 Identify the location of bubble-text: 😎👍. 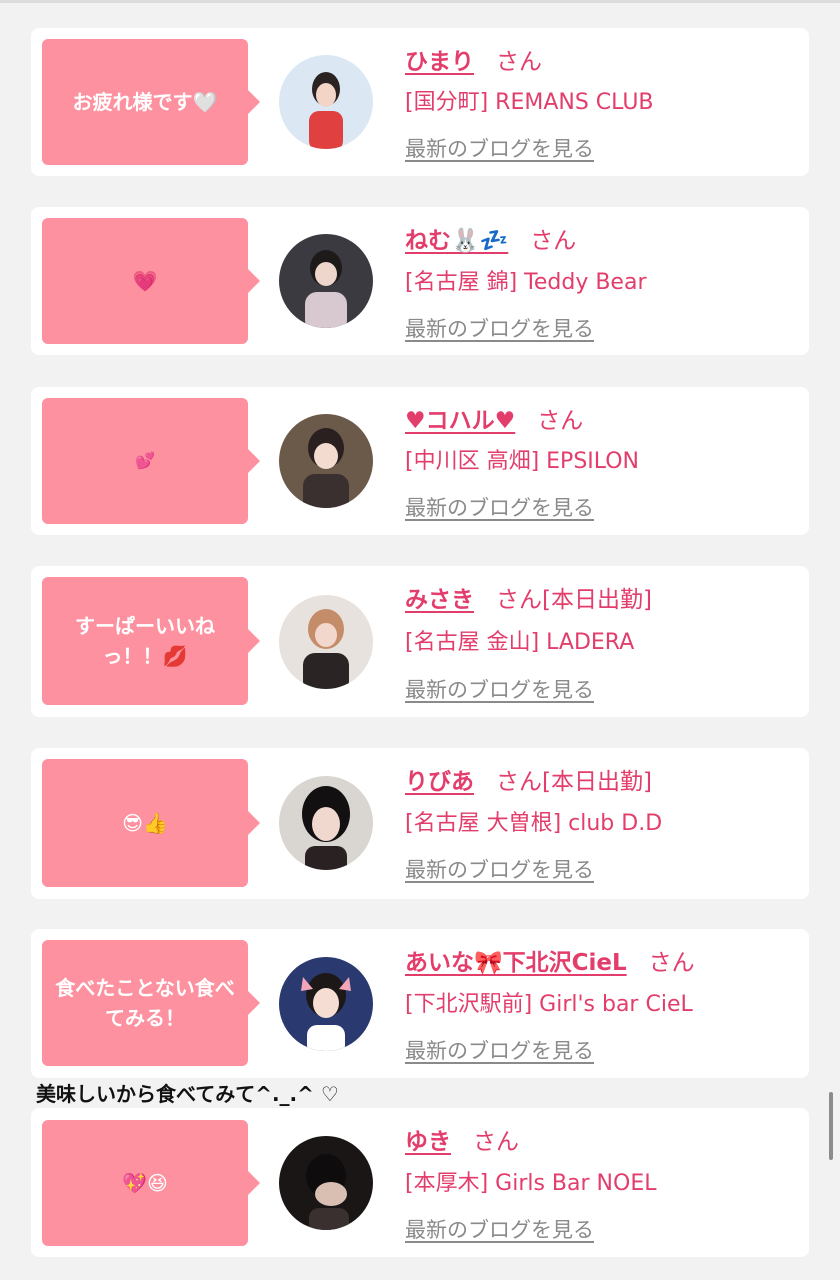
(145, 823).